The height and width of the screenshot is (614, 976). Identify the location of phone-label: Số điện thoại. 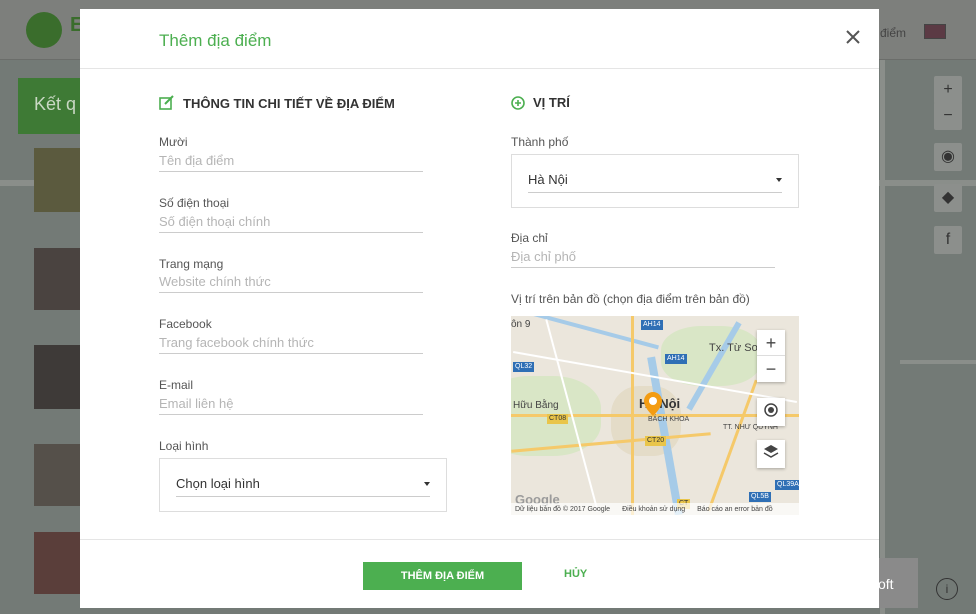
(194, 203).